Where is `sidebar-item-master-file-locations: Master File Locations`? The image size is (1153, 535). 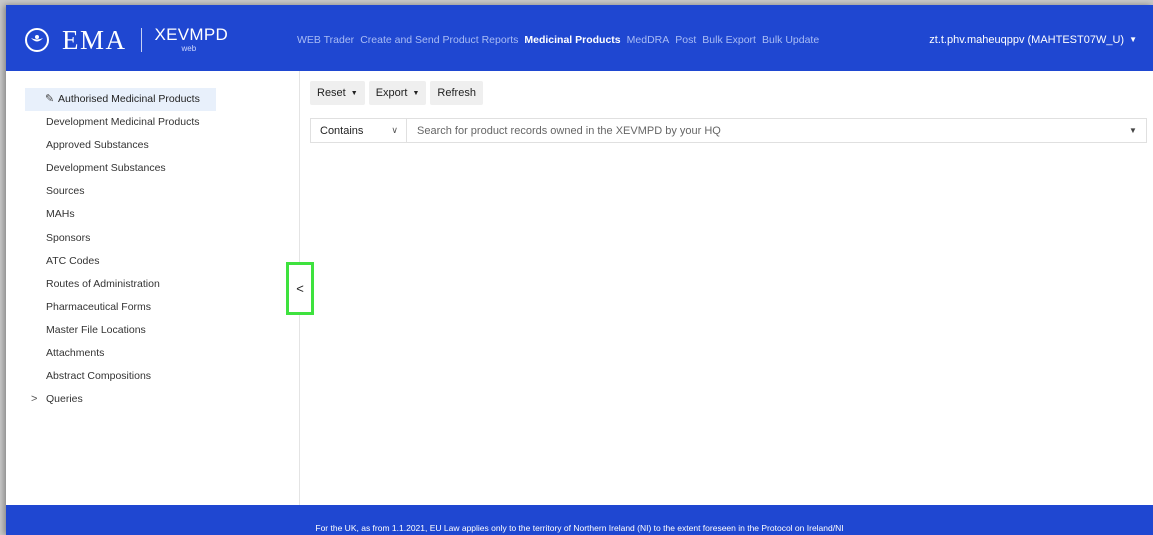
sidebar-item-master-file-locations: Master File Locations is located at coordinates (120, 330).